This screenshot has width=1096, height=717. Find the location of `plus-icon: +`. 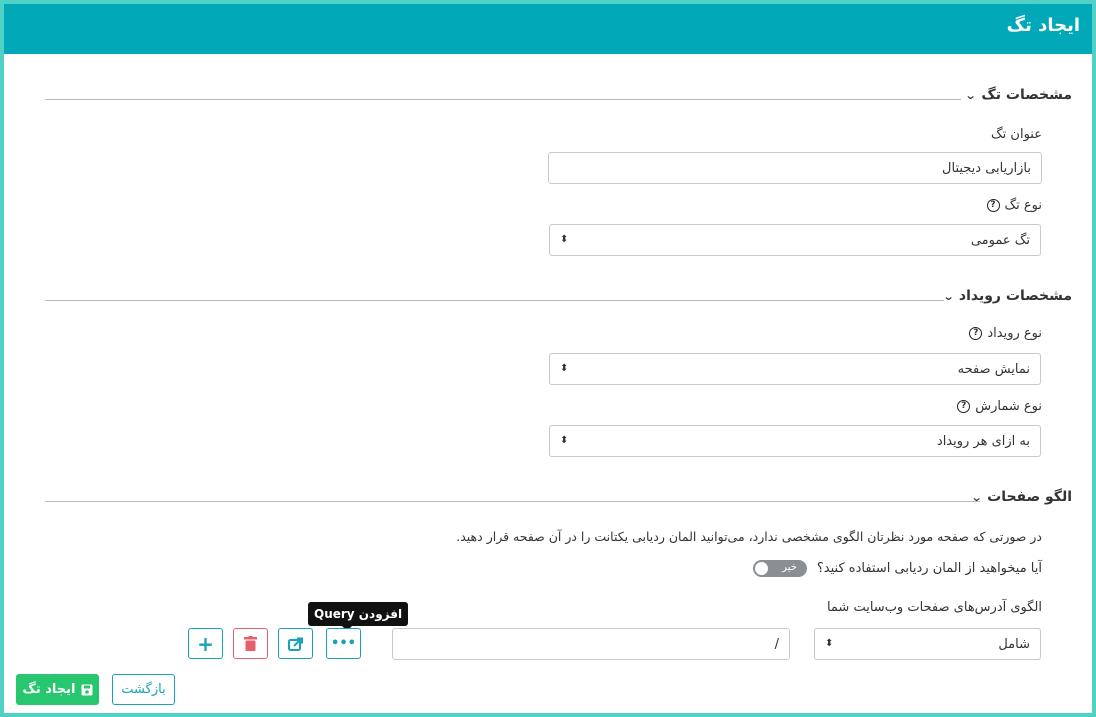

plus-icon: + is located at coordinates (205, 643).